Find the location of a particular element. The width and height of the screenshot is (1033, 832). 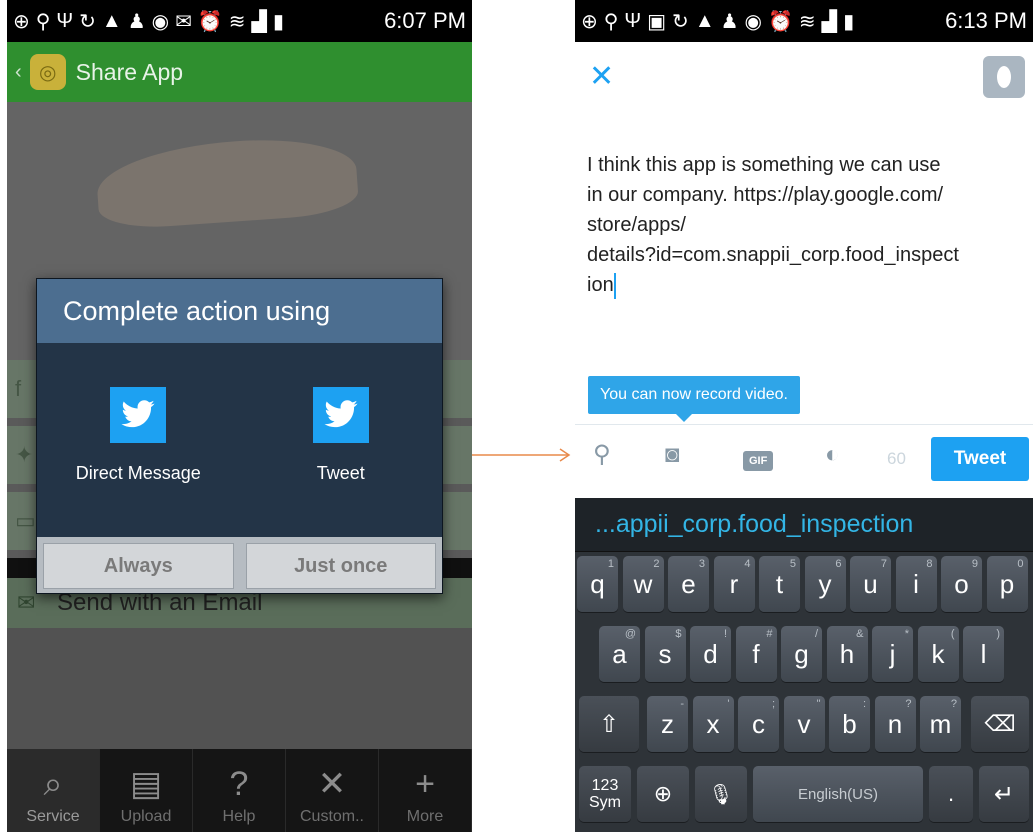

key-f: # f is located at coordinates (756, 654).